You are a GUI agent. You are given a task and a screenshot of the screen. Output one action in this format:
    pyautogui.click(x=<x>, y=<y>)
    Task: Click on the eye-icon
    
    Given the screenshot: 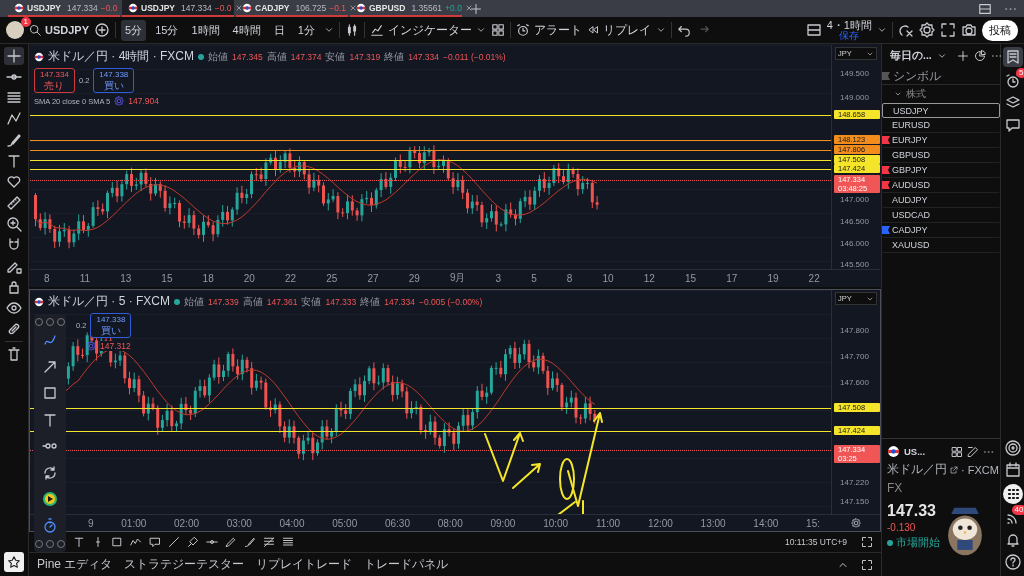 What is the action you would take?
    pyautogui.click(x=14, y=308)
    